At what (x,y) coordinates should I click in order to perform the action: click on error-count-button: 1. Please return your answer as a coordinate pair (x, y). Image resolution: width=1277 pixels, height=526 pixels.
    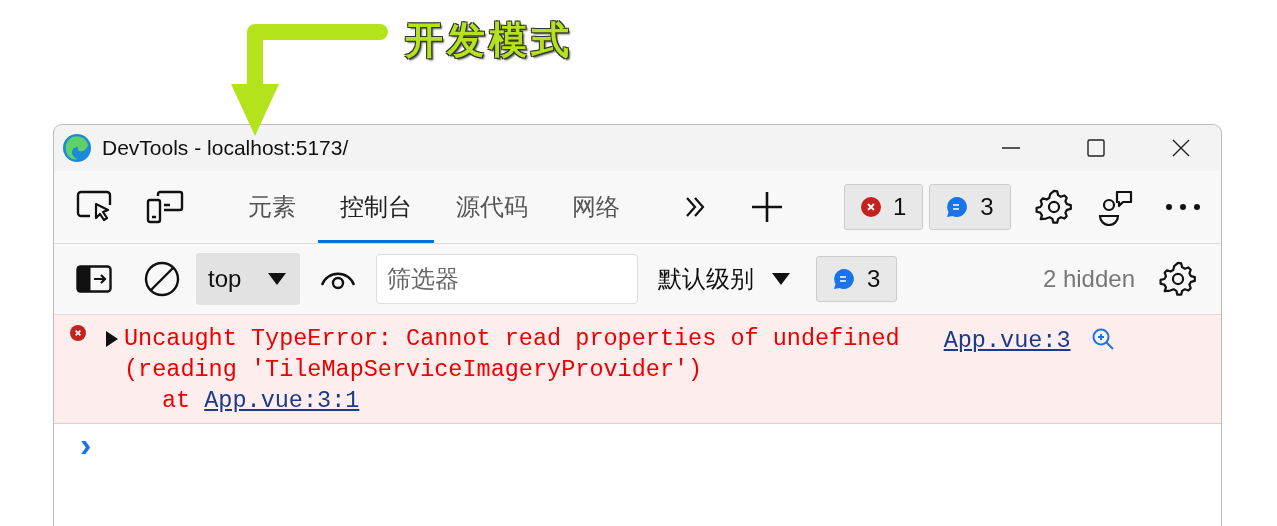
    Looking at the image, I should click on (884, 207).